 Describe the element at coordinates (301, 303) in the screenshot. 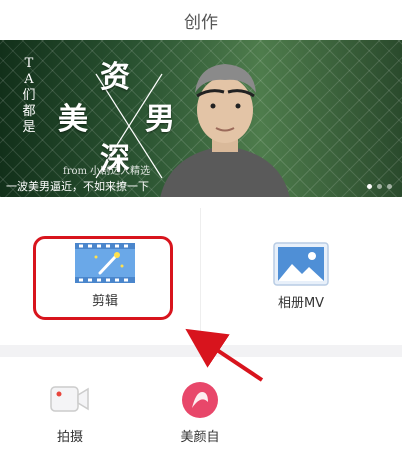

I see `album-mv-label: 相册MV` at that location.